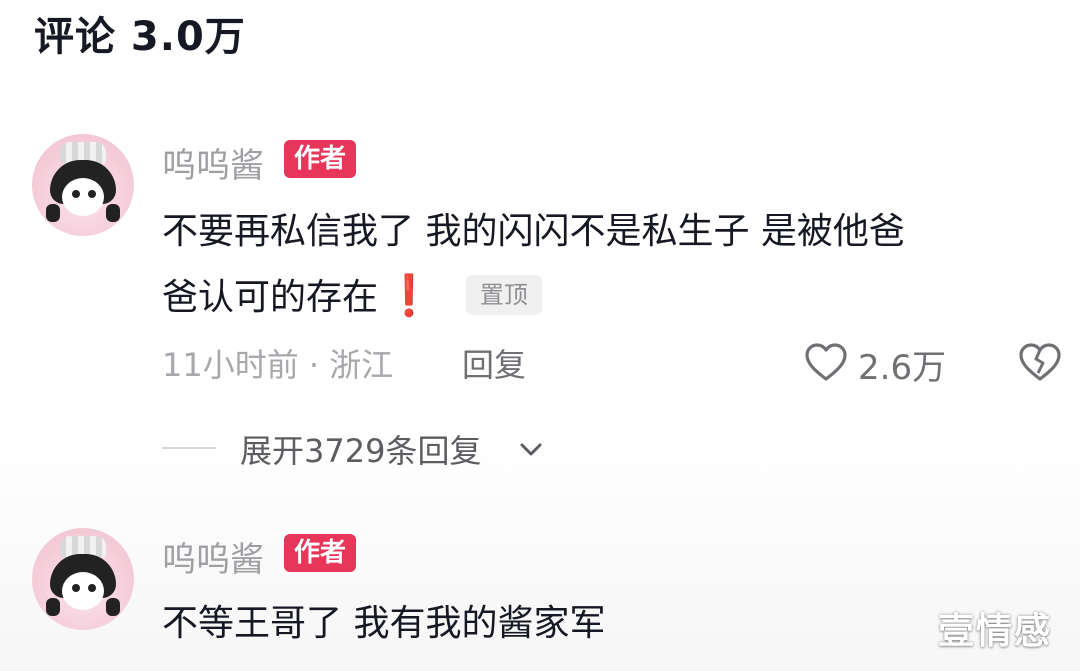  What do you see at coordinates (361, 451) in the screenshot?
I see `expand-replies-label: 展开3729条回复` at bounding box center [361, 451].